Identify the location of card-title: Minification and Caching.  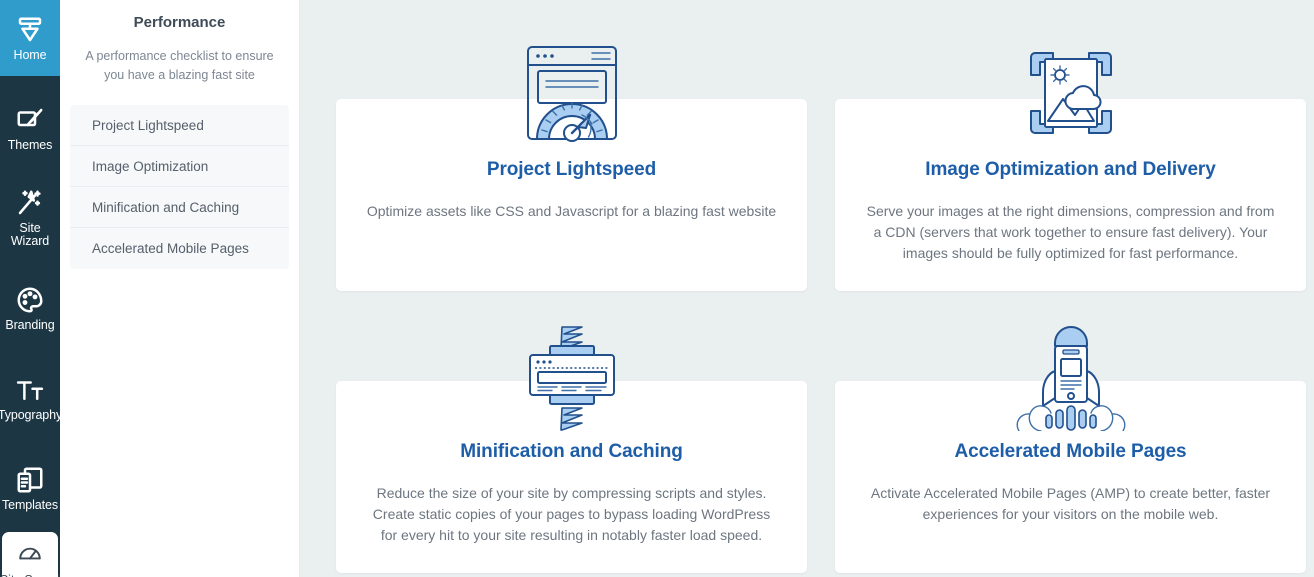
(571, 451).